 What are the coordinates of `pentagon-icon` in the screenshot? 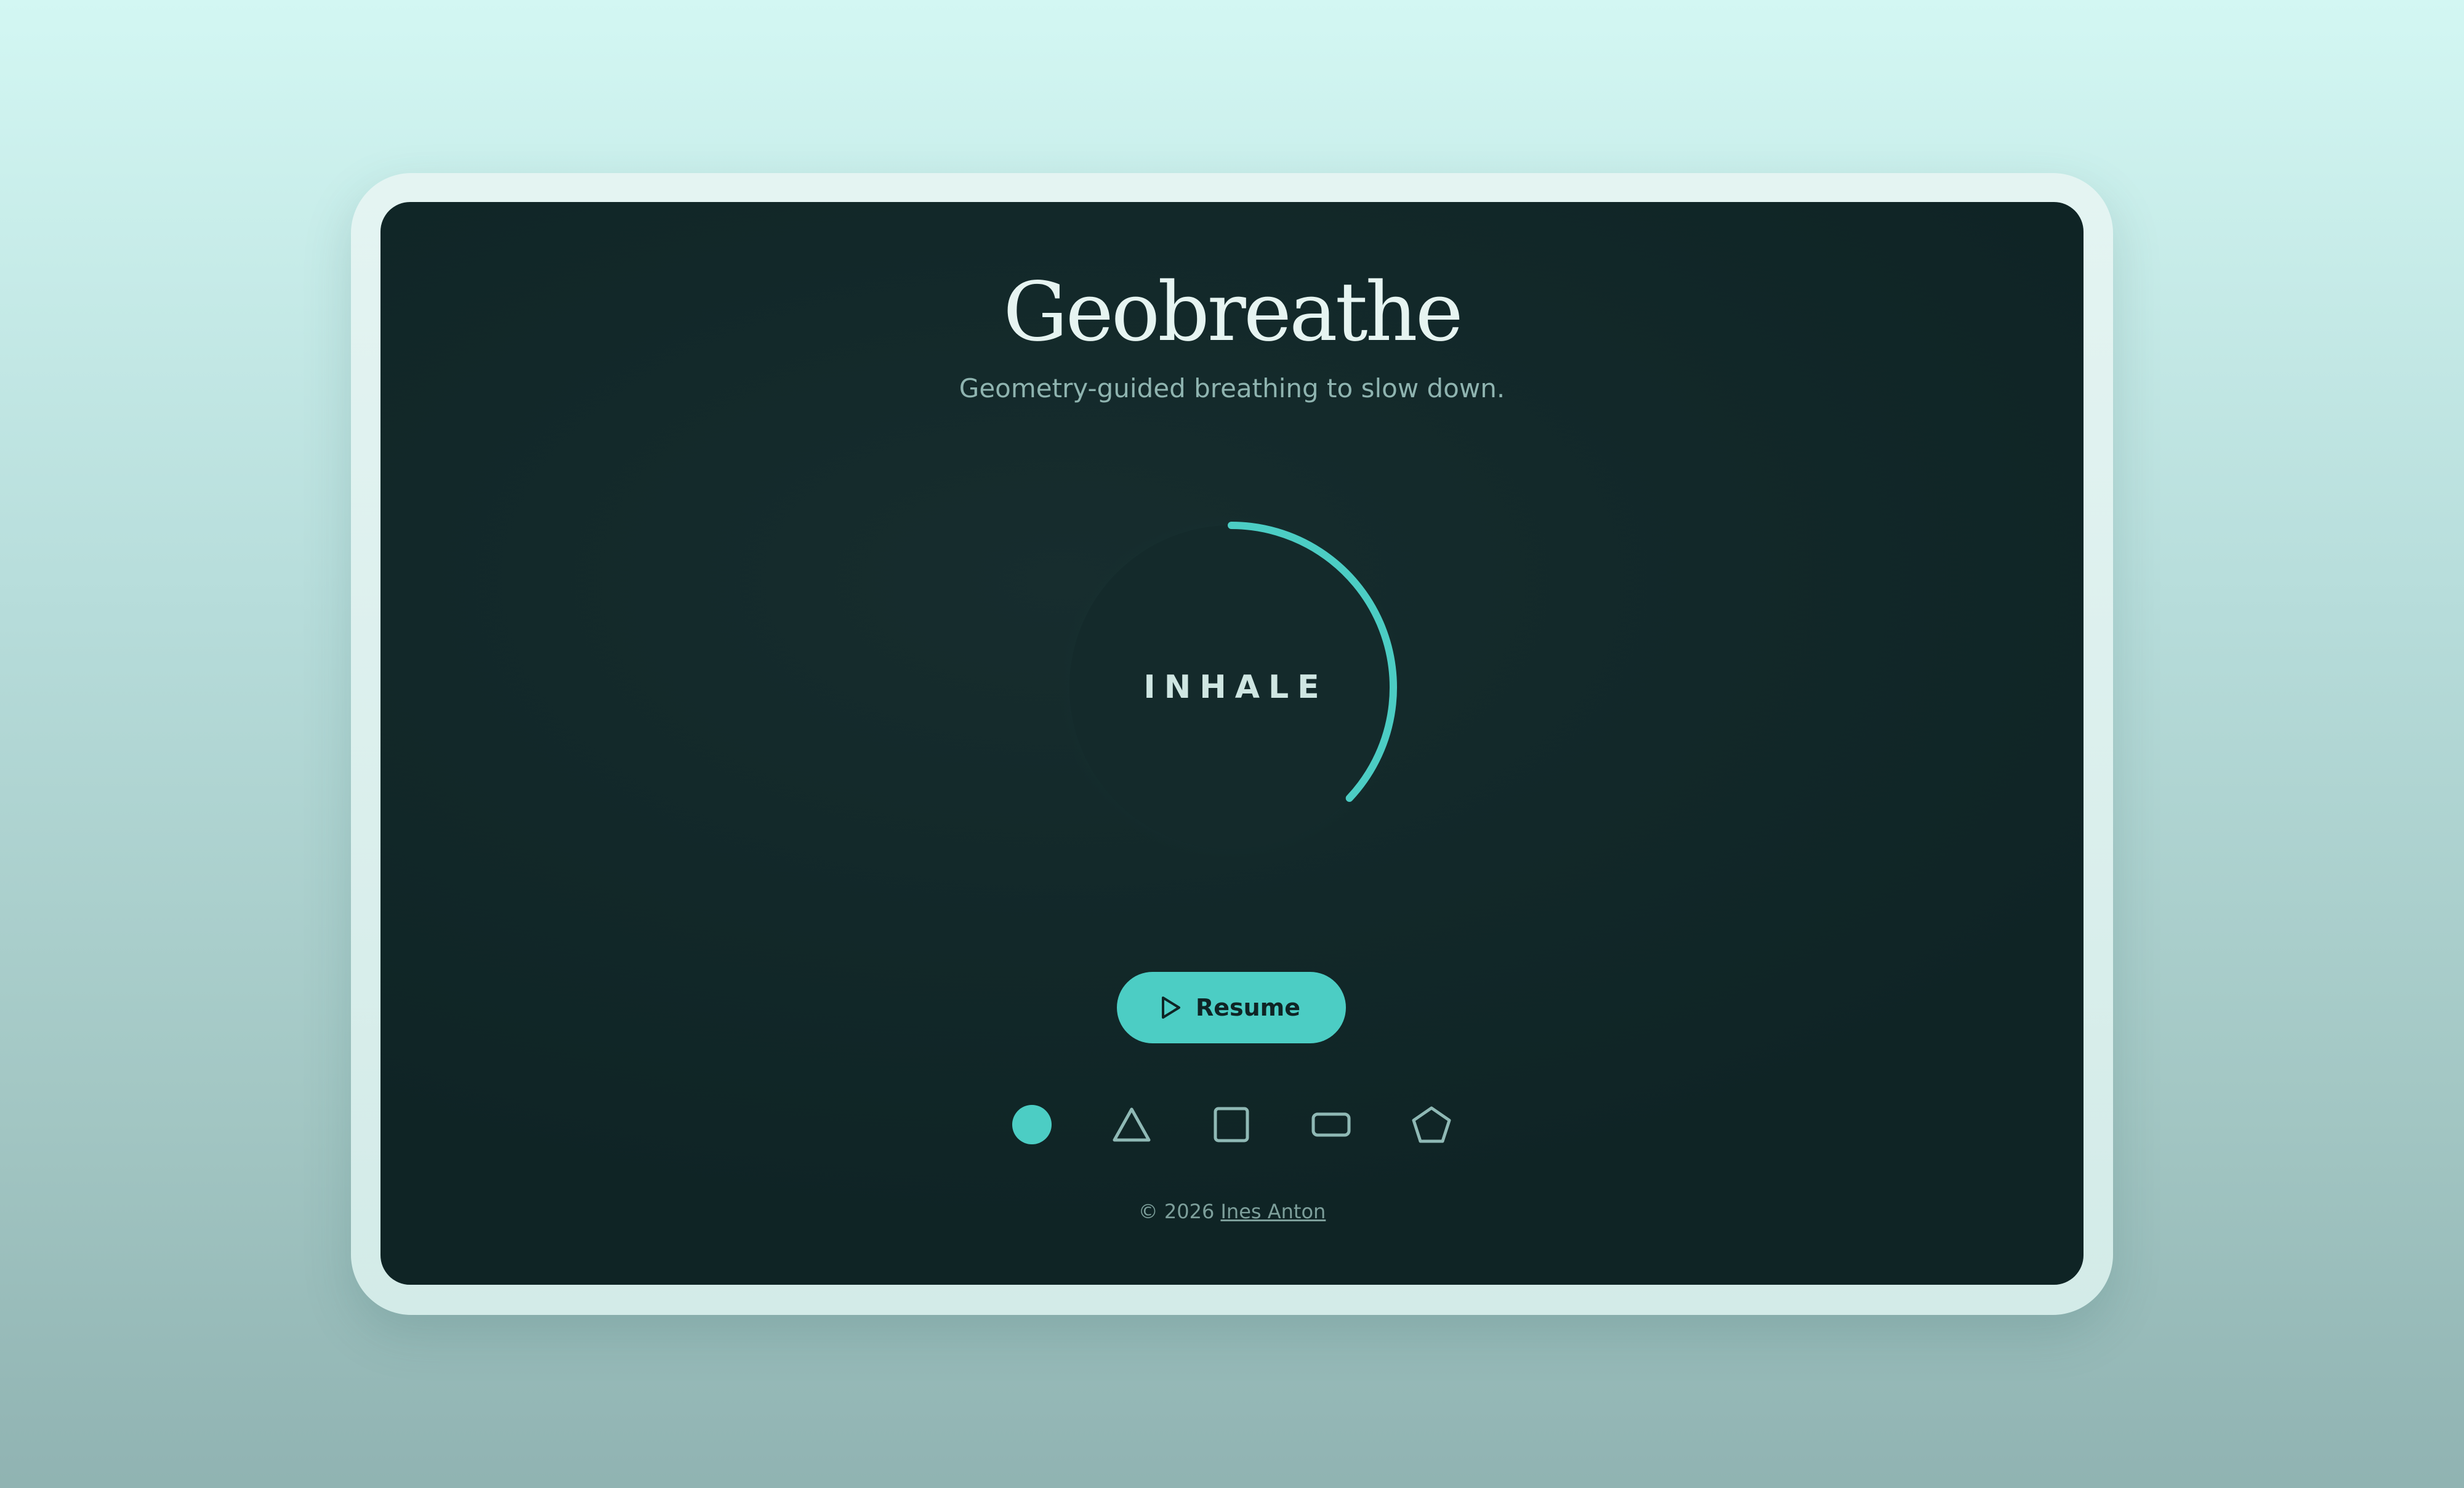 It's located at (1431, 1124).